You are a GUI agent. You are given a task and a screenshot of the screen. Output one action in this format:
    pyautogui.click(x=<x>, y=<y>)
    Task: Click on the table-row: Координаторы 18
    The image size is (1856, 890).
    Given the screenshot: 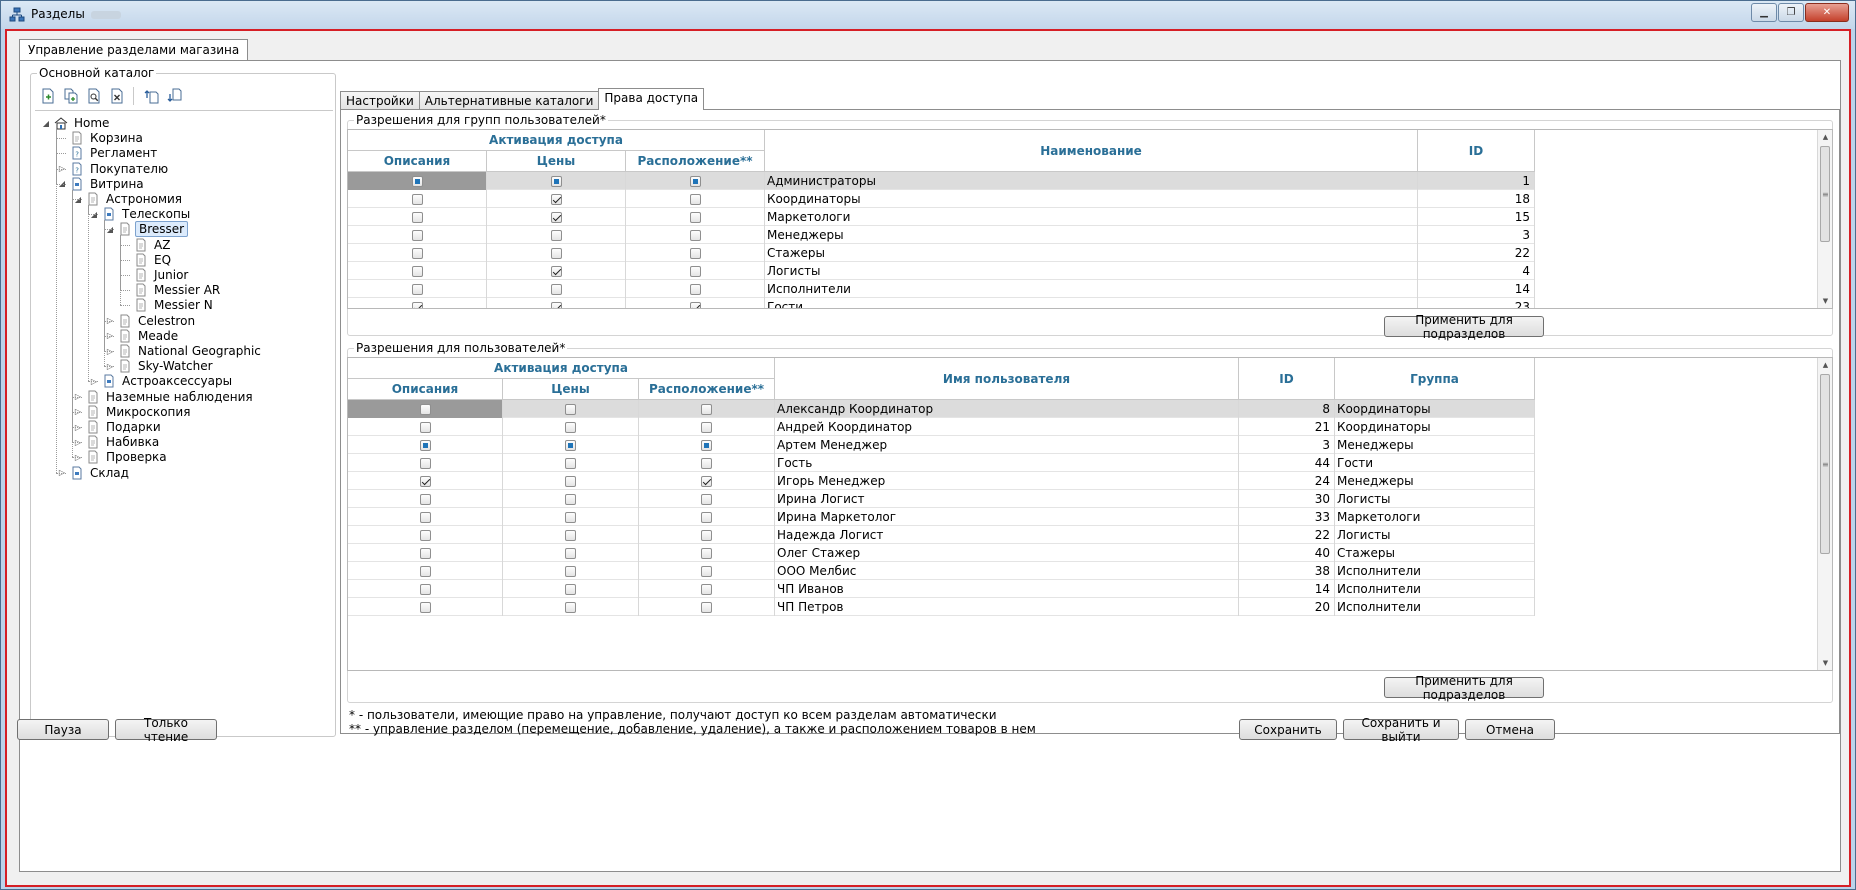 What is the action you would take?
    pyautogui.click(x=941, y=199)
    